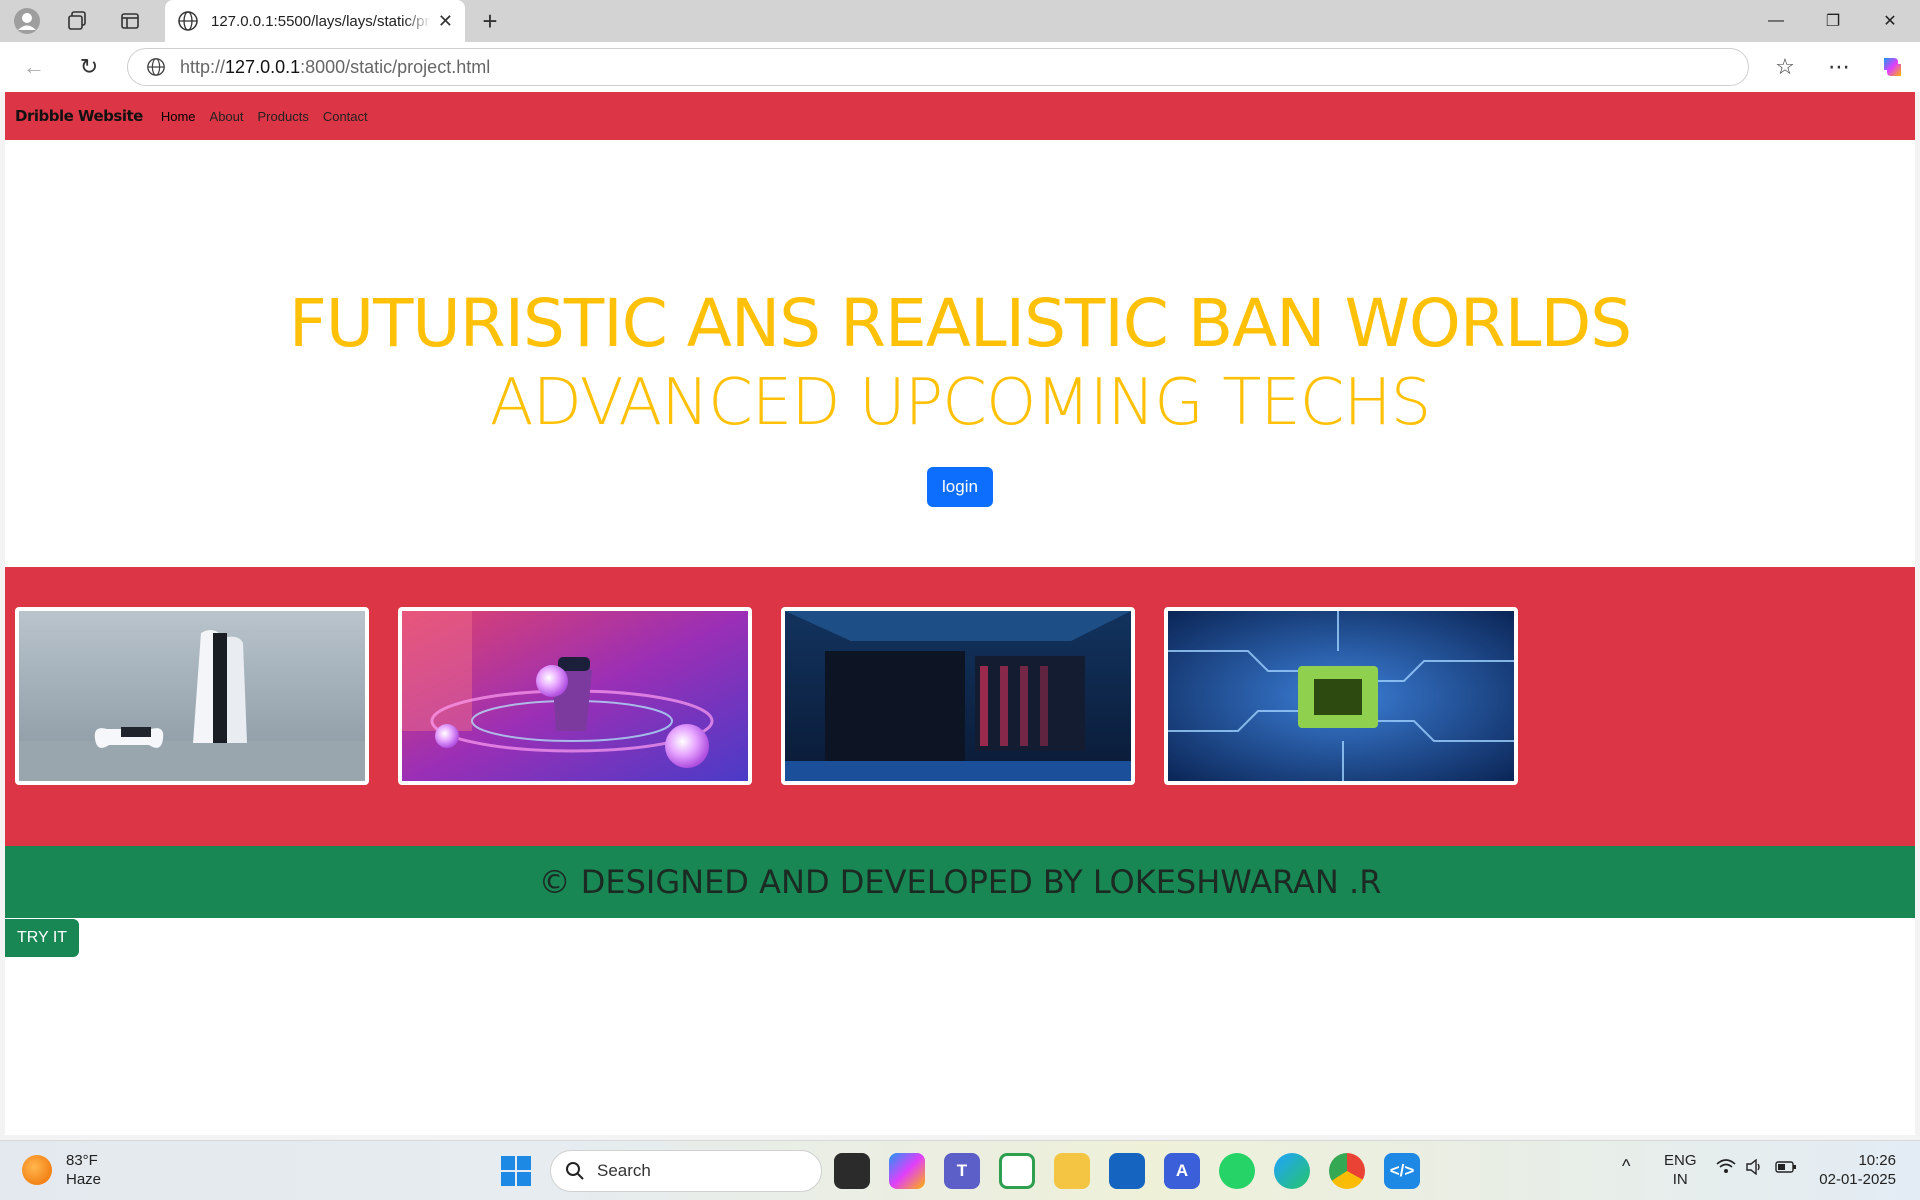  What do you see at coordinates (89, 67) in the screenshot?
I see `refresh-icon: ↻` at bounding box center [89, 67].